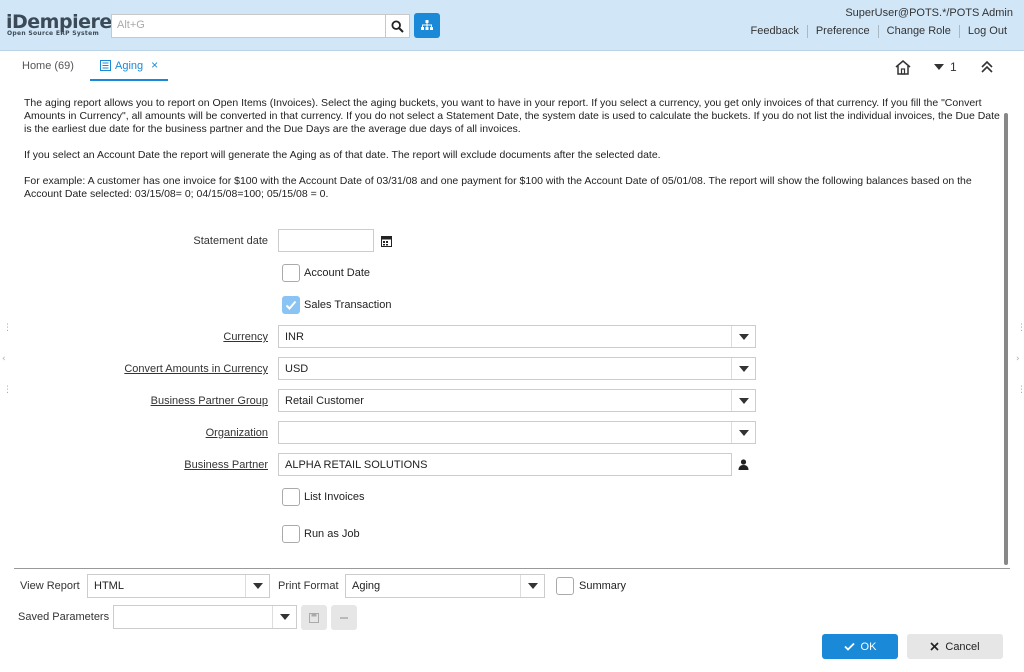  I want to click on left-expand-arrow: ‹, so click(4, 359).